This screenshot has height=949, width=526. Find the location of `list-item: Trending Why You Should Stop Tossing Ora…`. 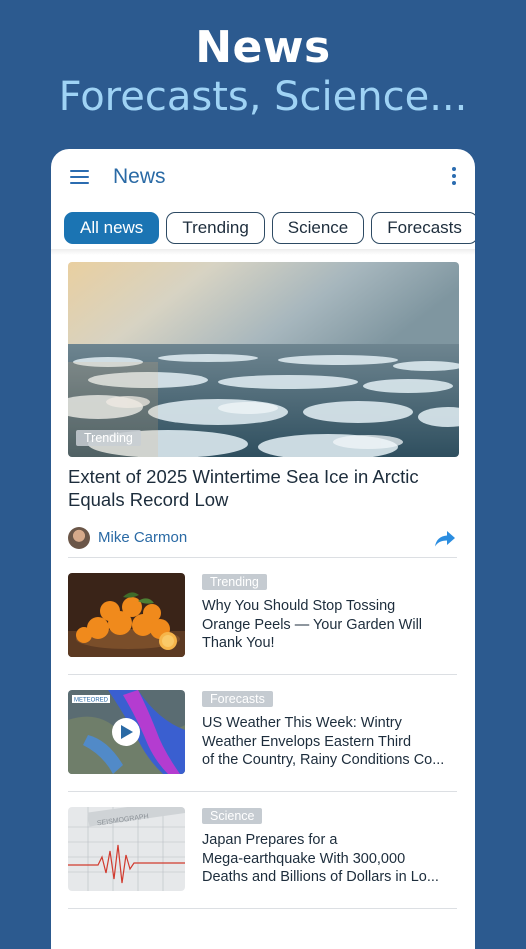

list-item: Trending Why You Should Stop Tossing Ora… is located at coordinates (263, 616).